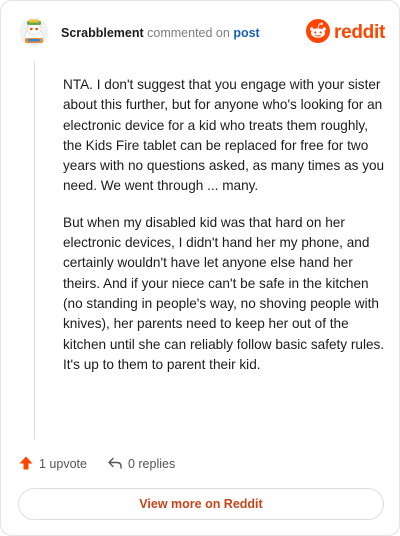 Image resolution: width=400 pixels, height=536 pixels. Describe the element at coordinates (26, 464) in the screenshot. I see `upvote-arrow-icon` at that location.